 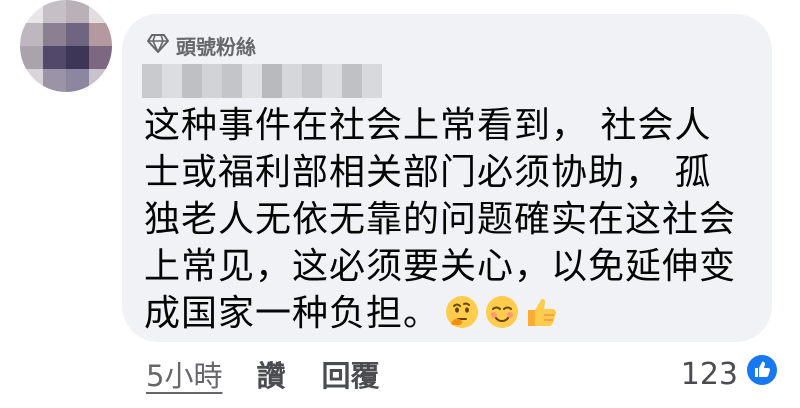 What do you see at coordinates (428, 125) in the screenshot?
I see `comment-line: 这种事件在社会上常看到， 社会人` at bounding box center [428, 125].